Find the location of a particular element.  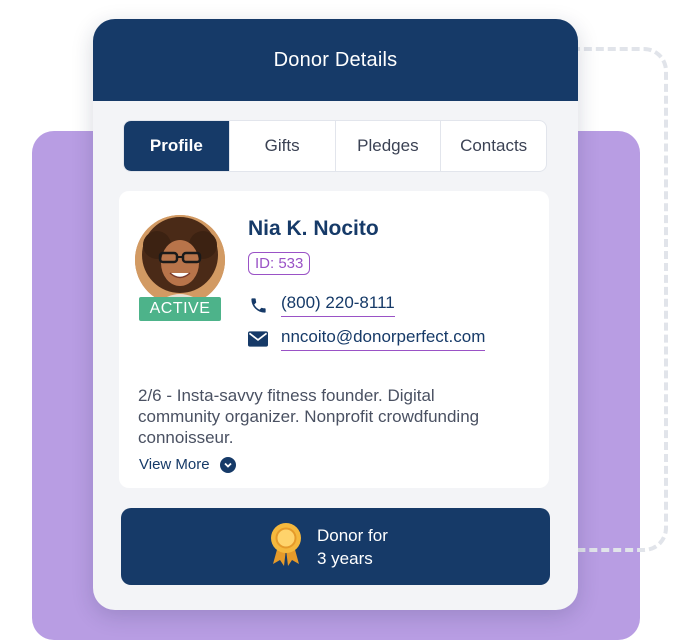

view-more-button: View More is located at coordinates (187, 464).